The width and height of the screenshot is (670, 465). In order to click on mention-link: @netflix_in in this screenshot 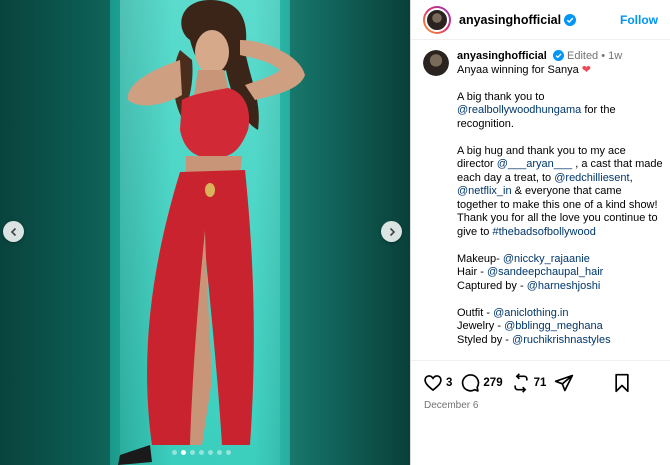, I will do `click(484, 191)`.